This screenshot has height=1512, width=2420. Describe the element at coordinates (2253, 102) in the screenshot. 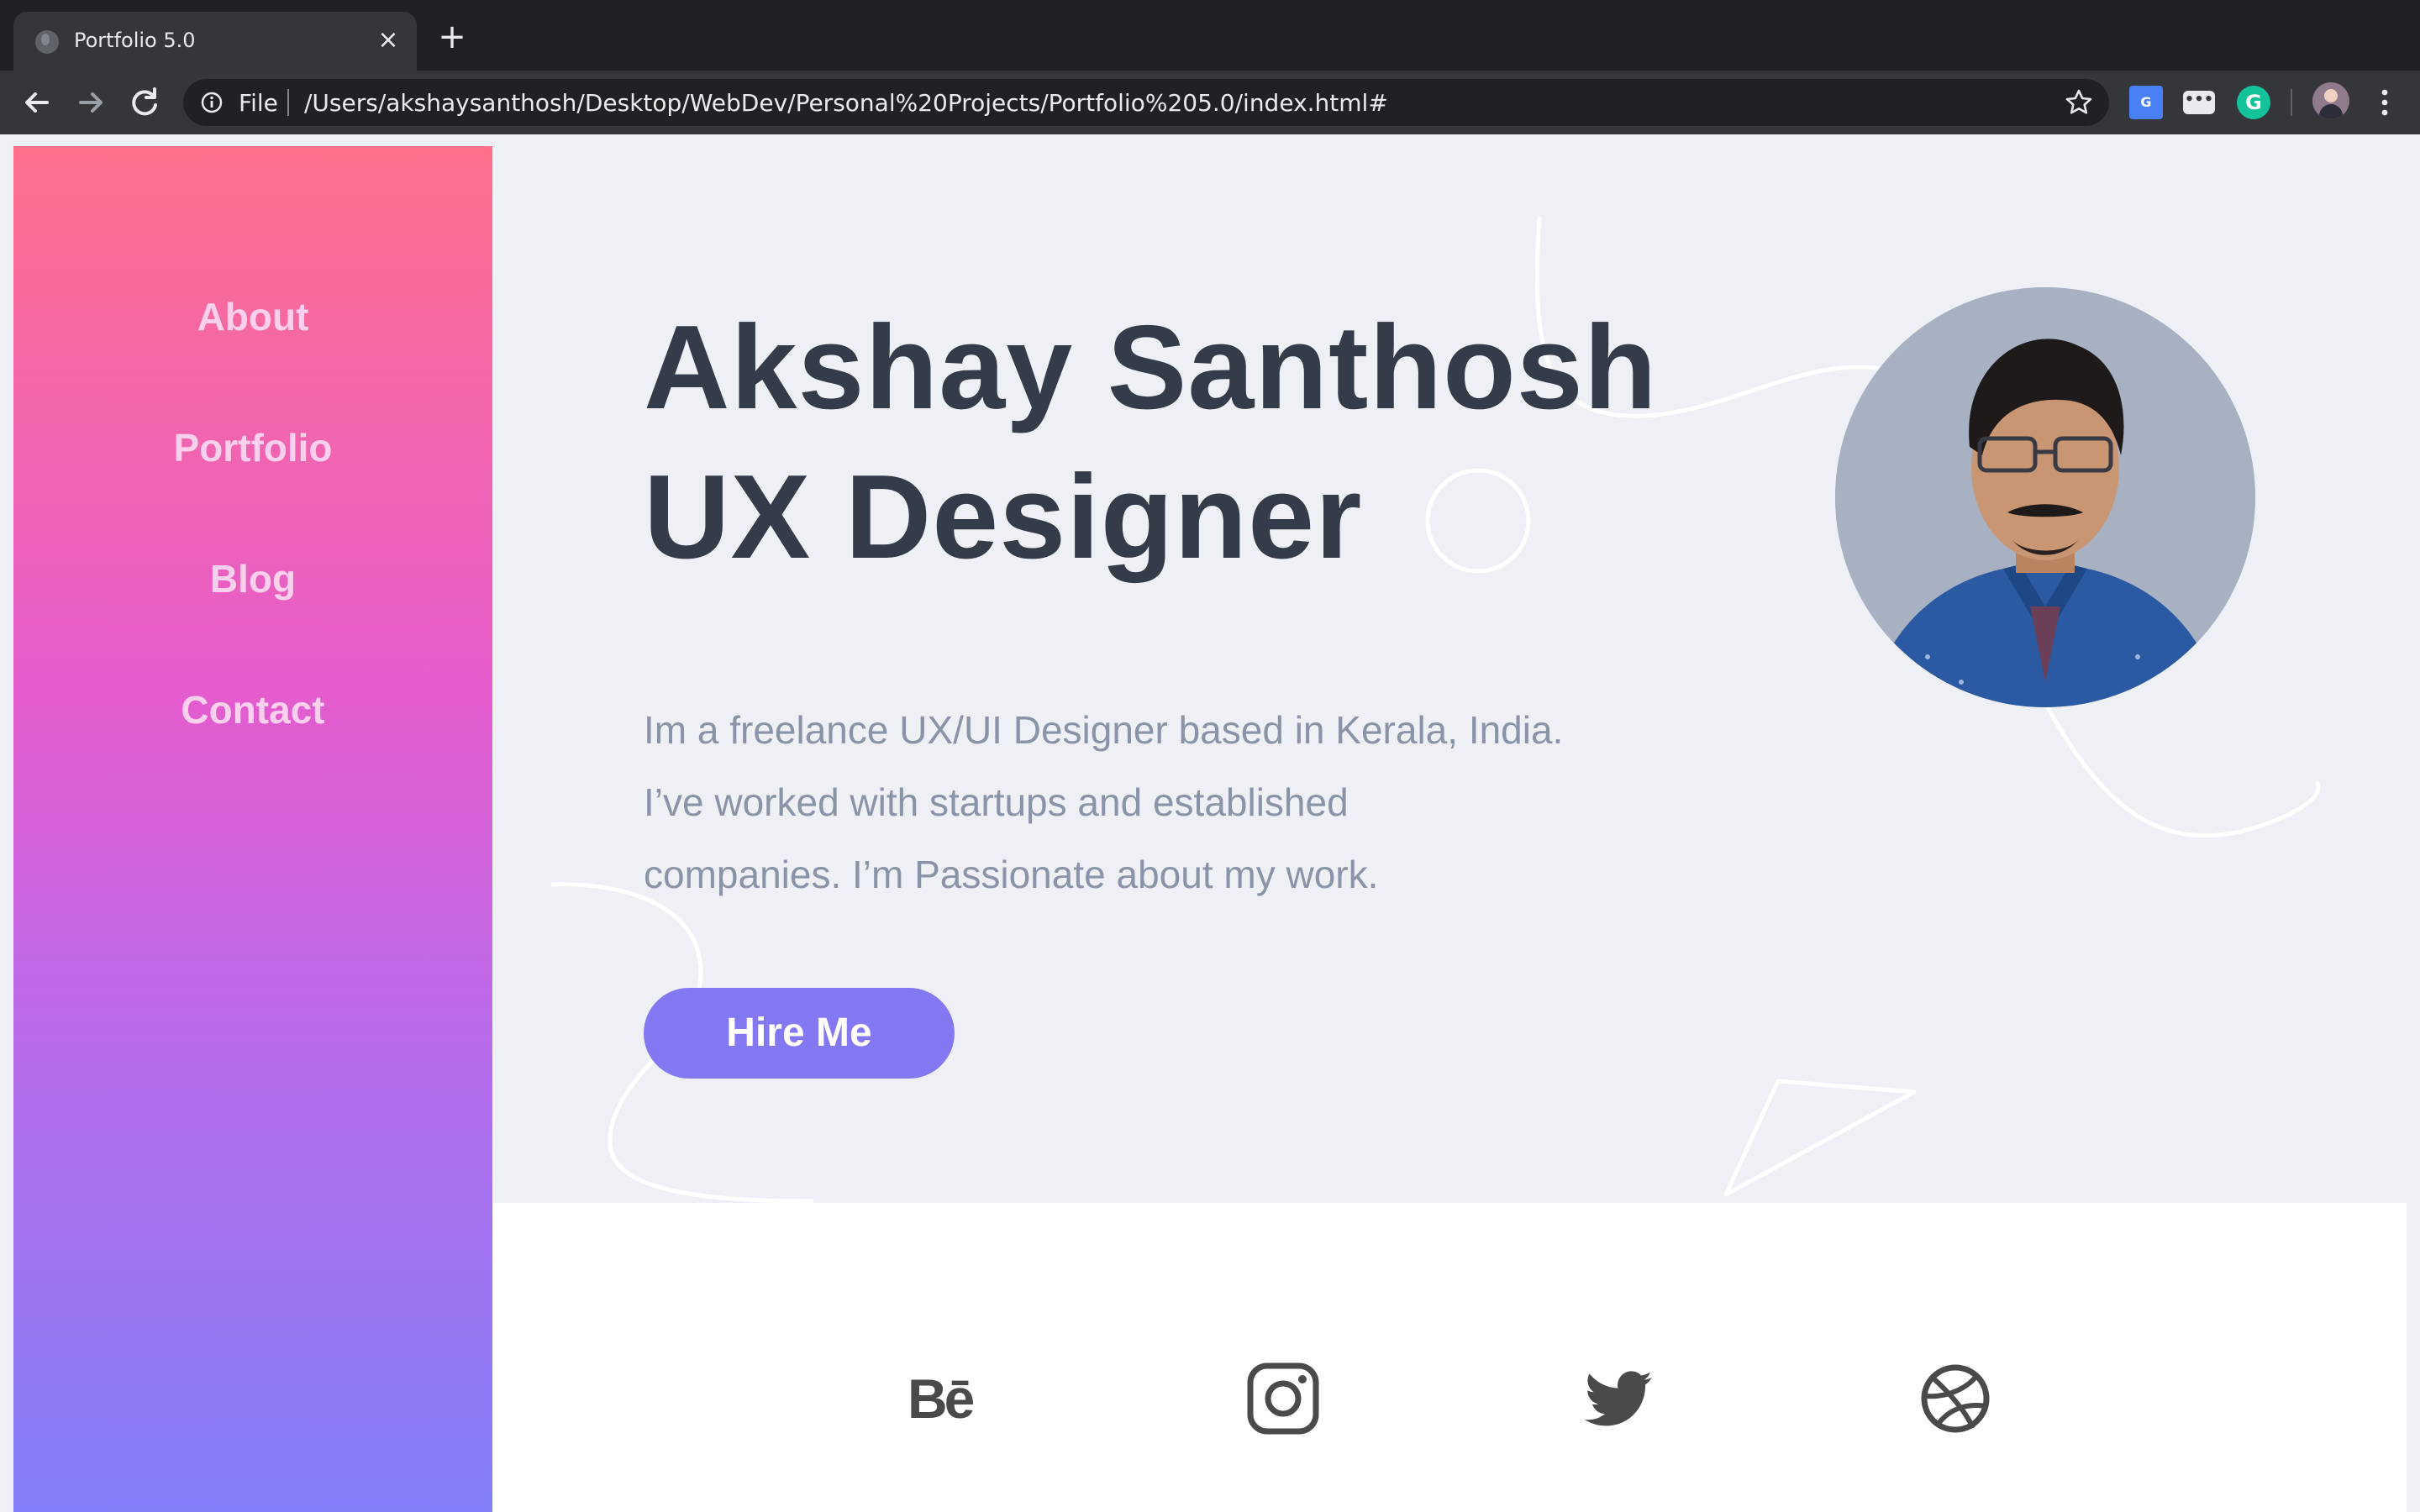

I see `grammarly-extension-icon: G` at that location.